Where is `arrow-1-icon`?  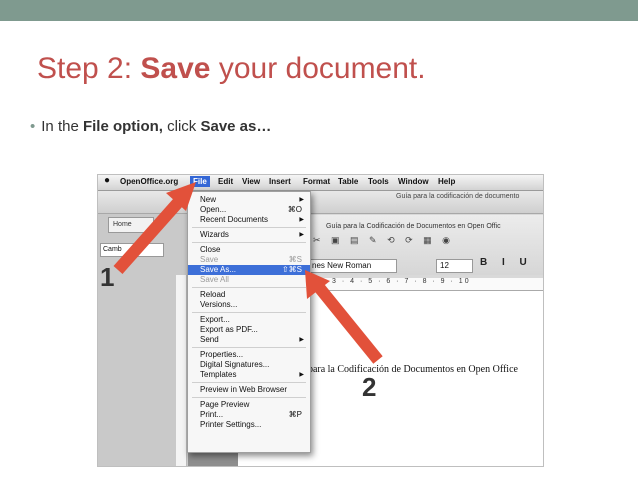
arrow-1-icon is located at coordinates (154, 228).